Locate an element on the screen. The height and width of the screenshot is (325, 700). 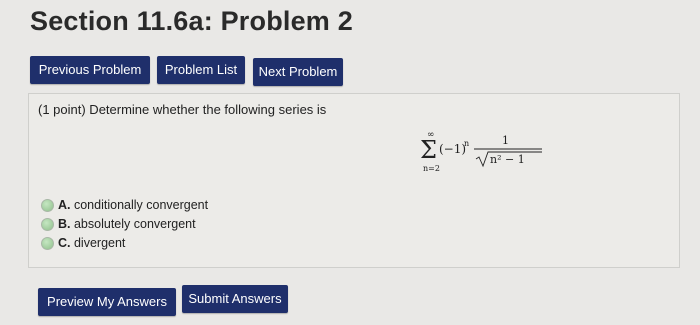
choice-c-letter: C. is located at coordinates (64, 243).